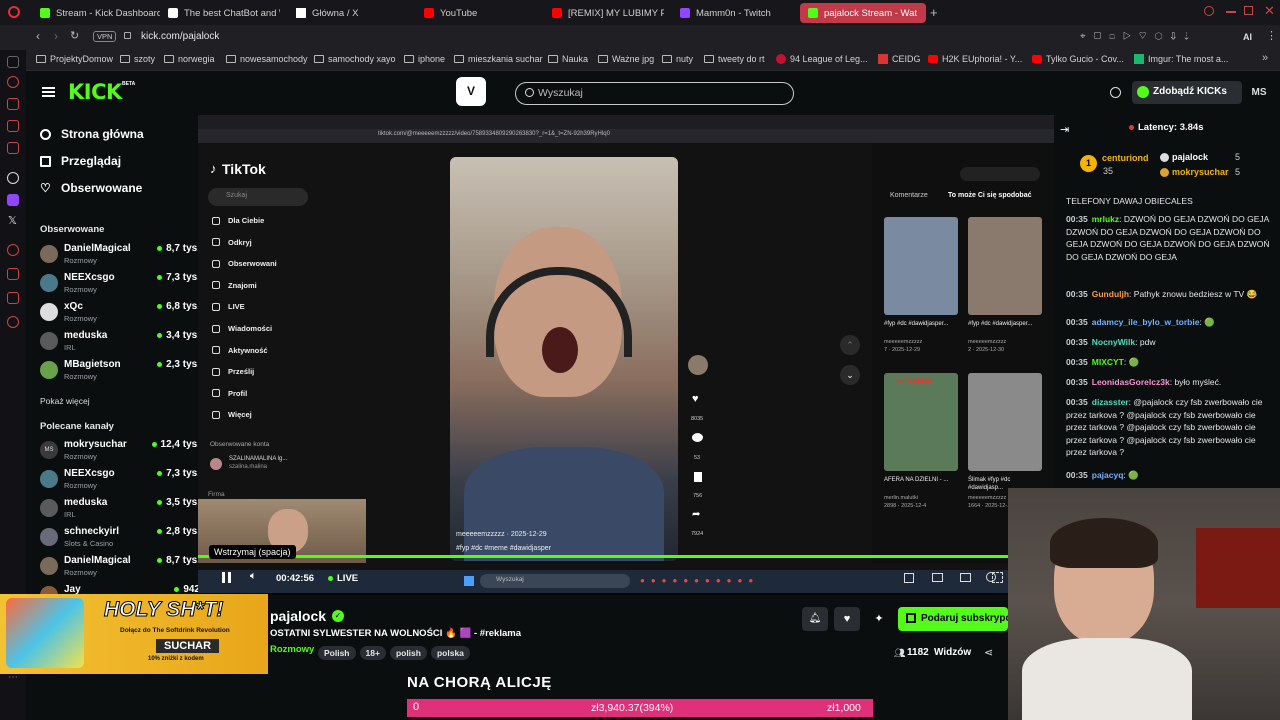 The width and height of the screenshot is (1280, 720). Describe the element at coordinates (1105, 219) in the screenshot. I see `chat-username: mrlukz` at that location.